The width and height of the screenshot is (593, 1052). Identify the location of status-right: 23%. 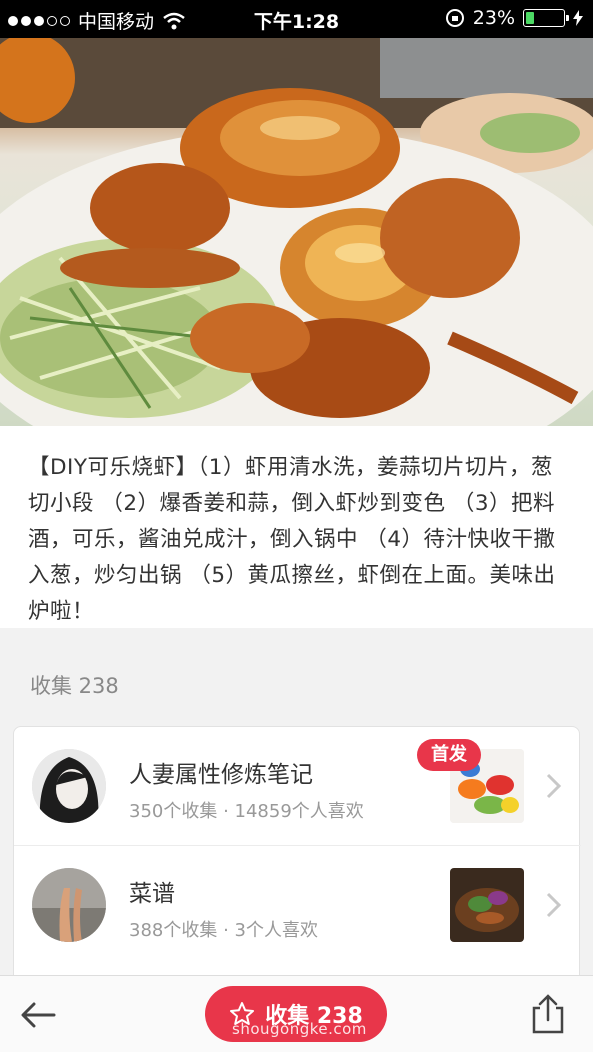
(514, 18).